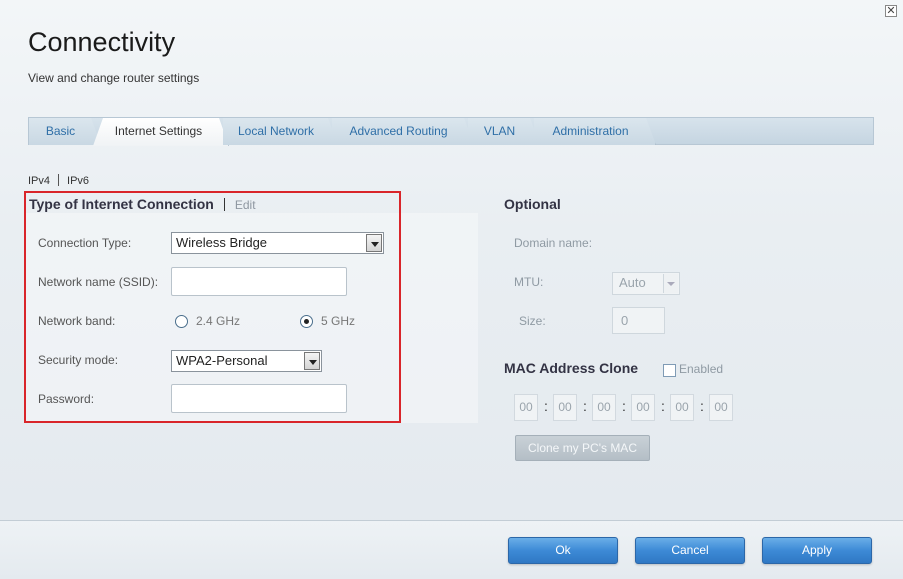 The image size is (903, 579). I want to click on ssid-label: Network name (SSID):, so click(98, 282).